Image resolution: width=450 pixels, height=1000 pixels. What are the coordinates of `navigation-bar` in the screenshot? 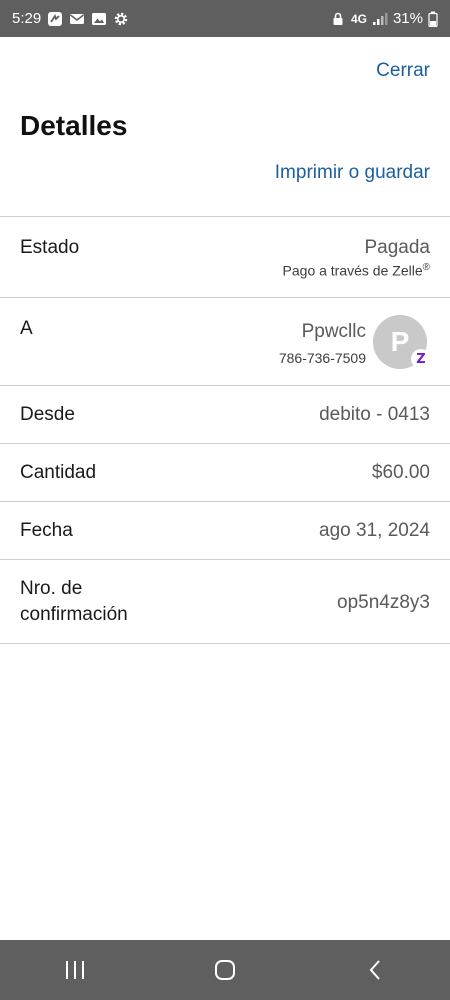 It's located at (225, 970).